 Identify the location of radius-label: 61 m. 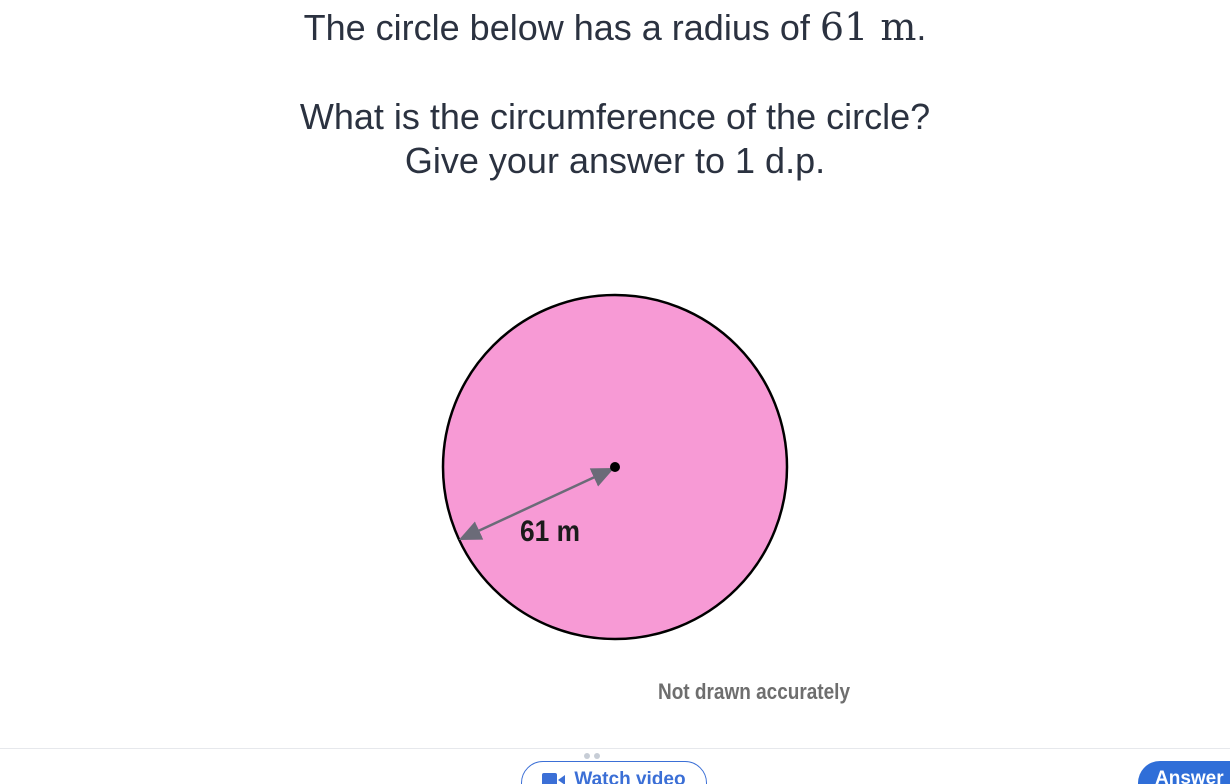
(550, 531).